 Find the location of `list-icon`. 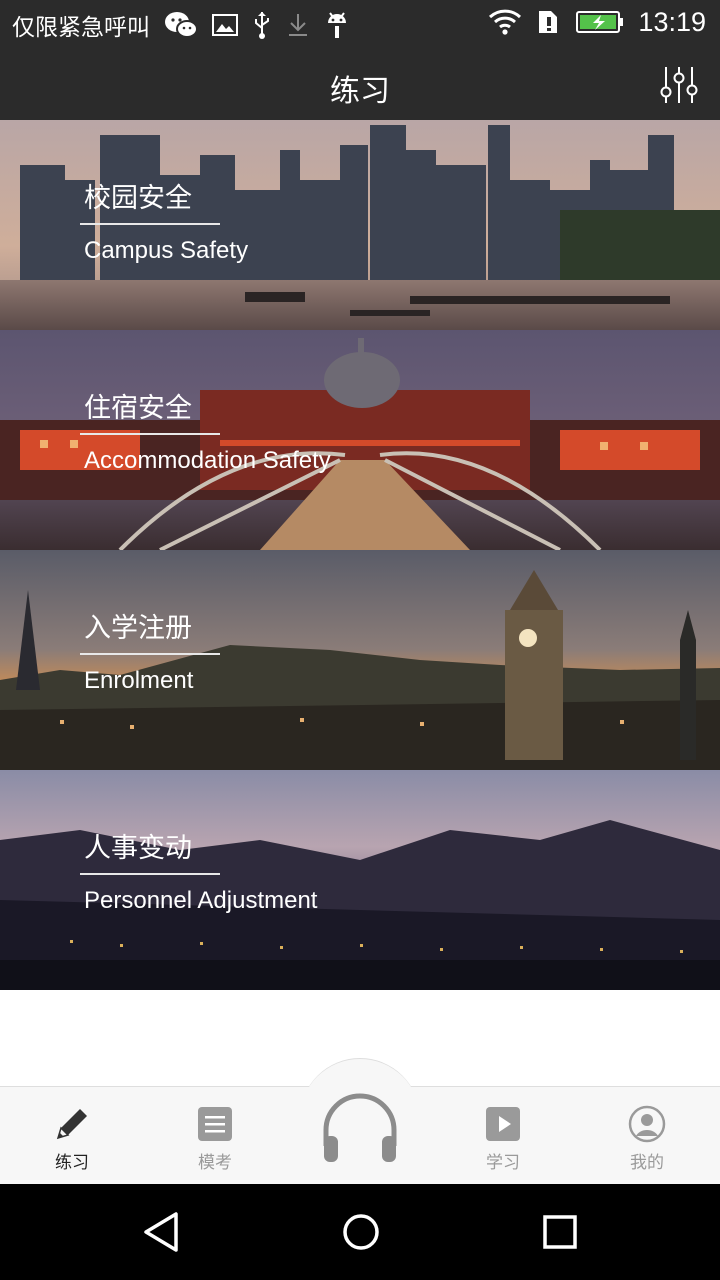

list-icon is located at coordinates (215, 1124).